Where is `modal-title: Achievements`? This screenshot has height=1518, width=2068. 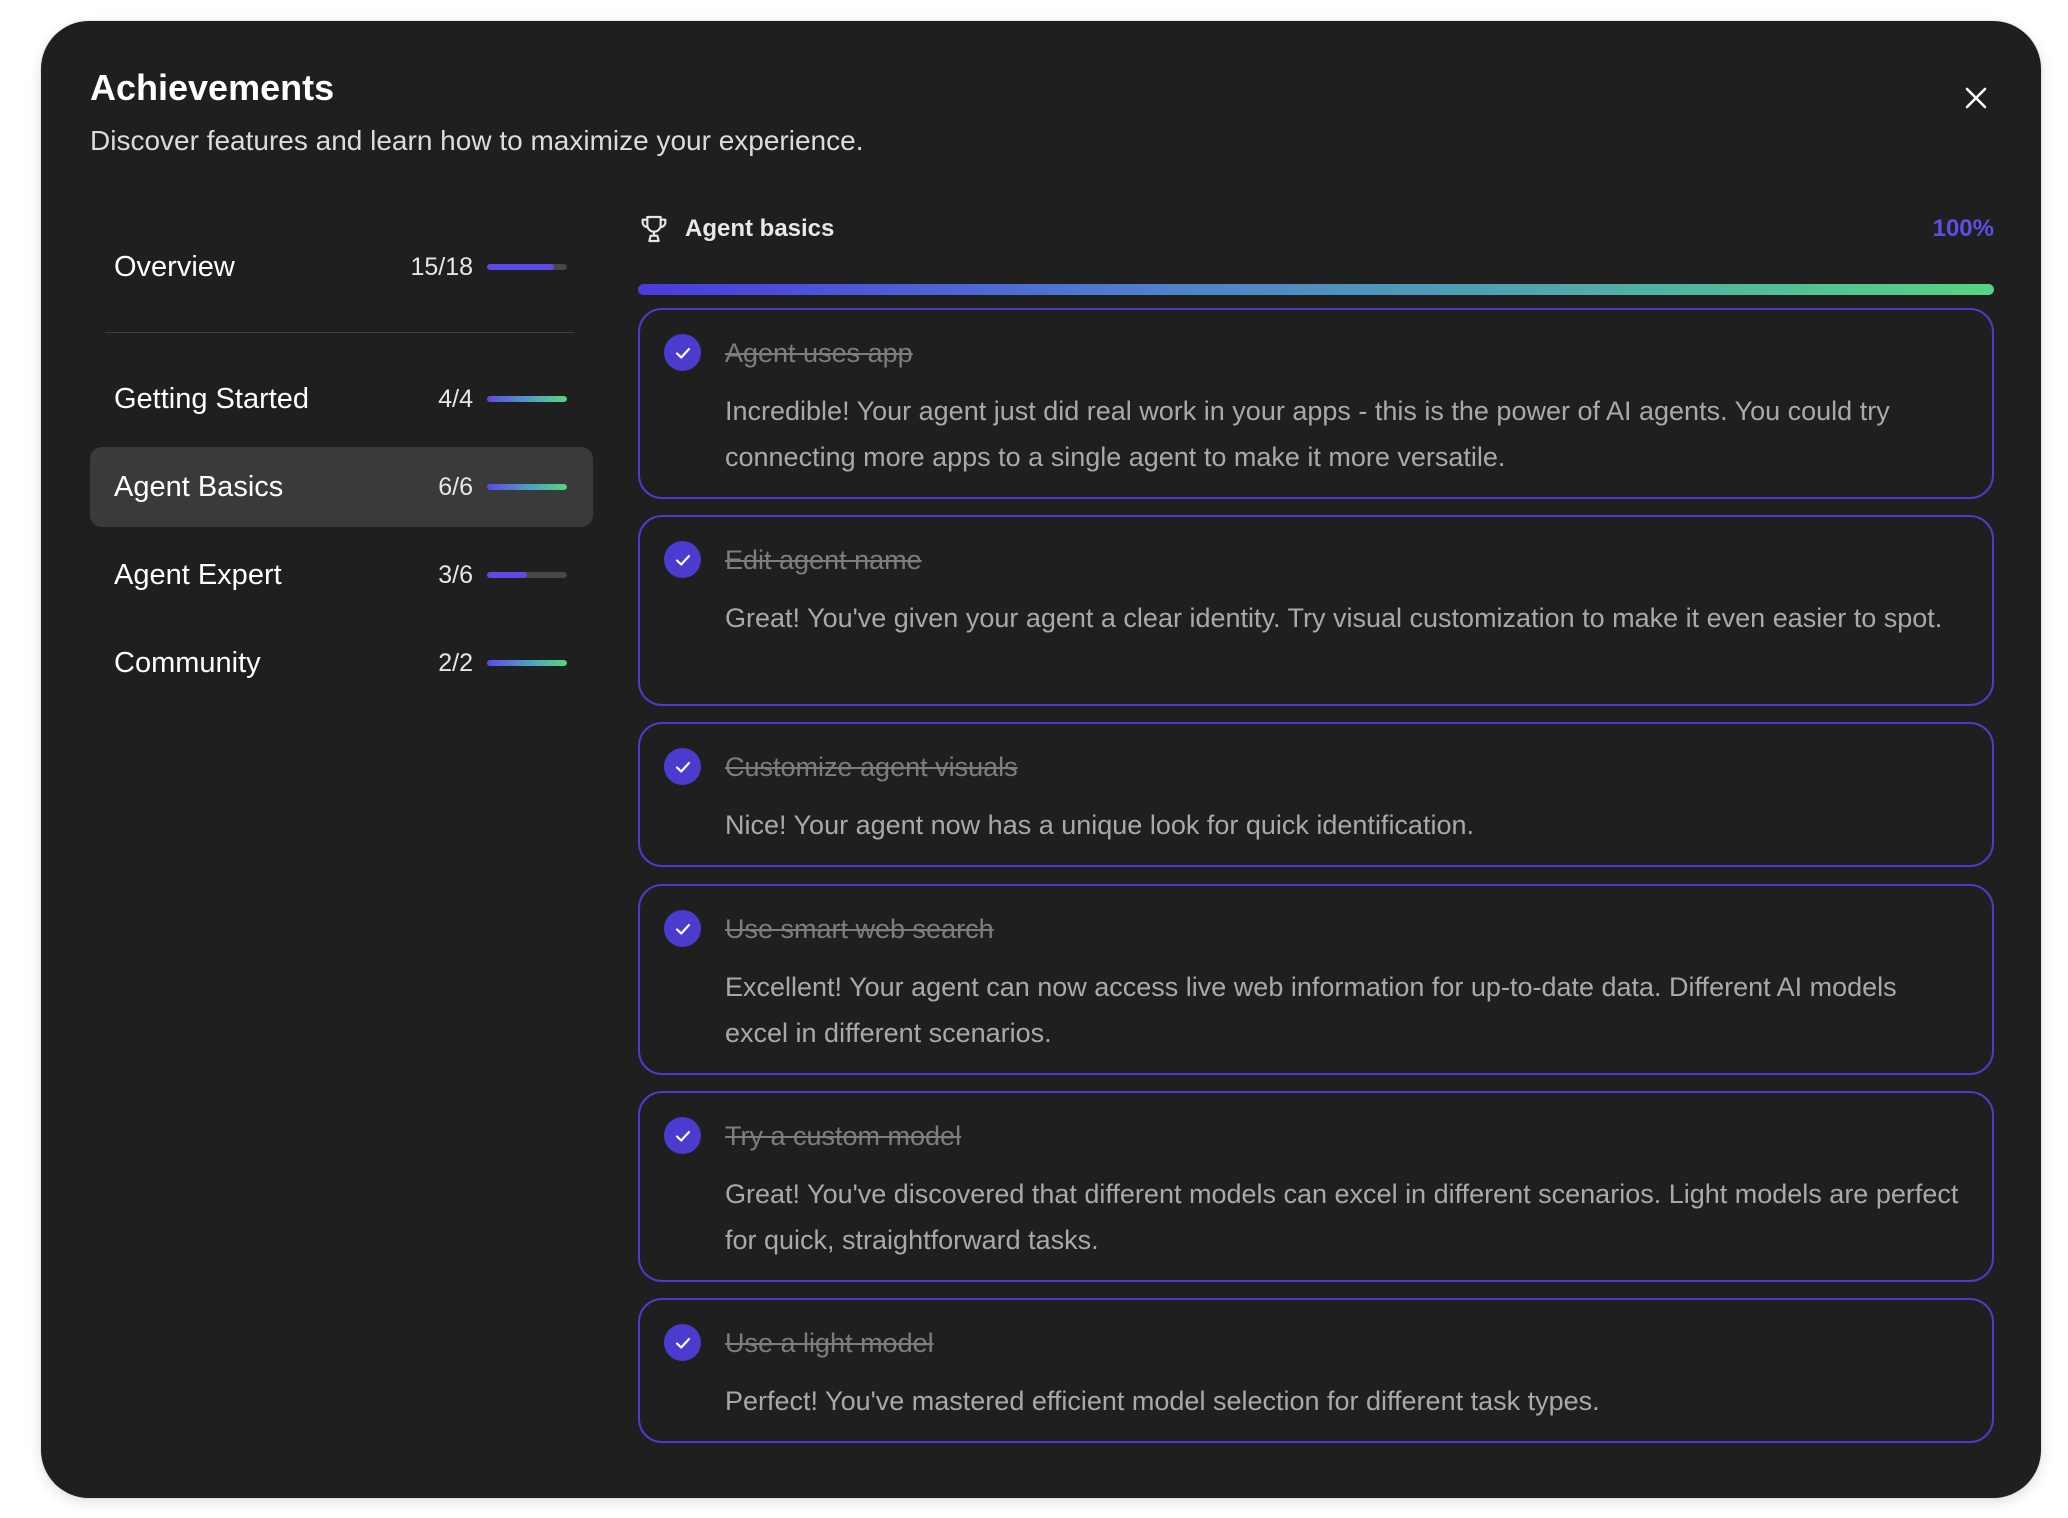 modal-title: Achievements is located at coordinates (212, 87).